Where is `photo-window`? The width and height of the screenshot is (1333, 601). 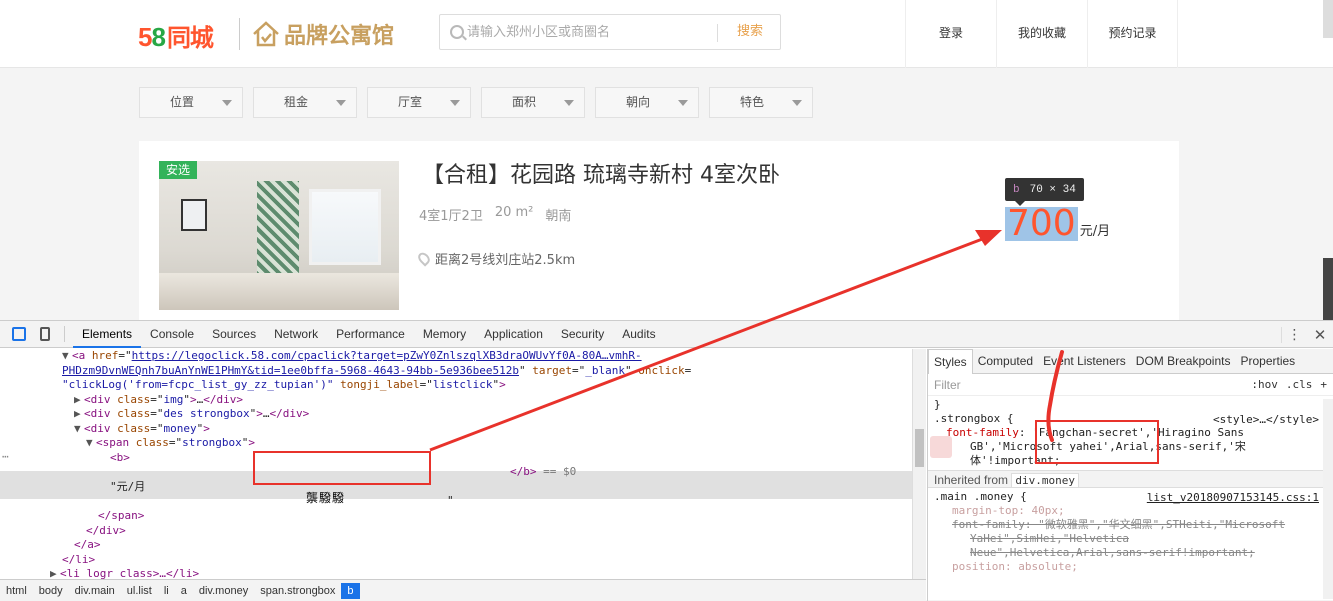
photo-window is located at coordinates (345, 227).